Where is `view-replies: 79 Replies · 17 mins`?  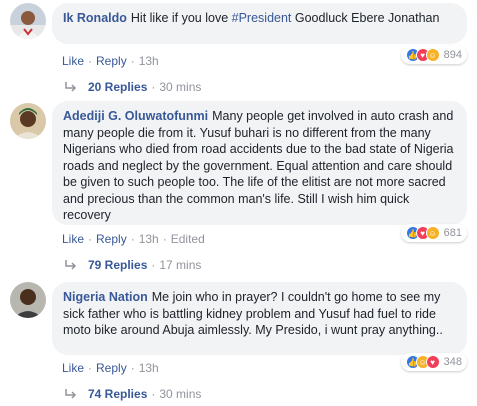 view-replies: 79 Replies · 17 mins is located at coordinates (132, 265).